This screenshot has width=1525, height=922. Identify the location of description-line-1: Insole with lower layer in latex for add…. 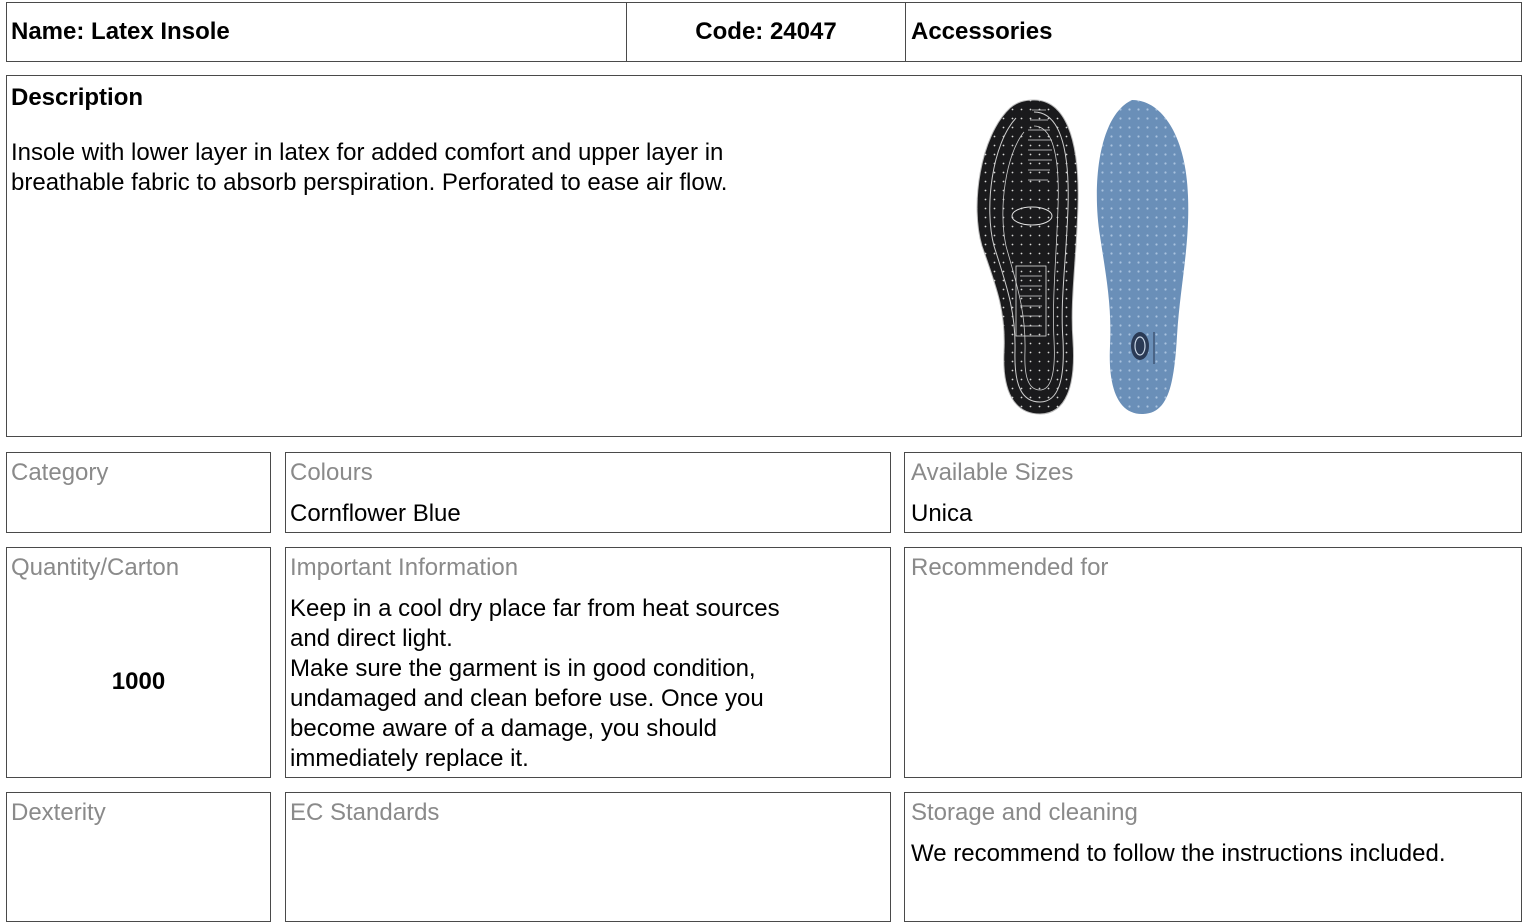
(367, 152).